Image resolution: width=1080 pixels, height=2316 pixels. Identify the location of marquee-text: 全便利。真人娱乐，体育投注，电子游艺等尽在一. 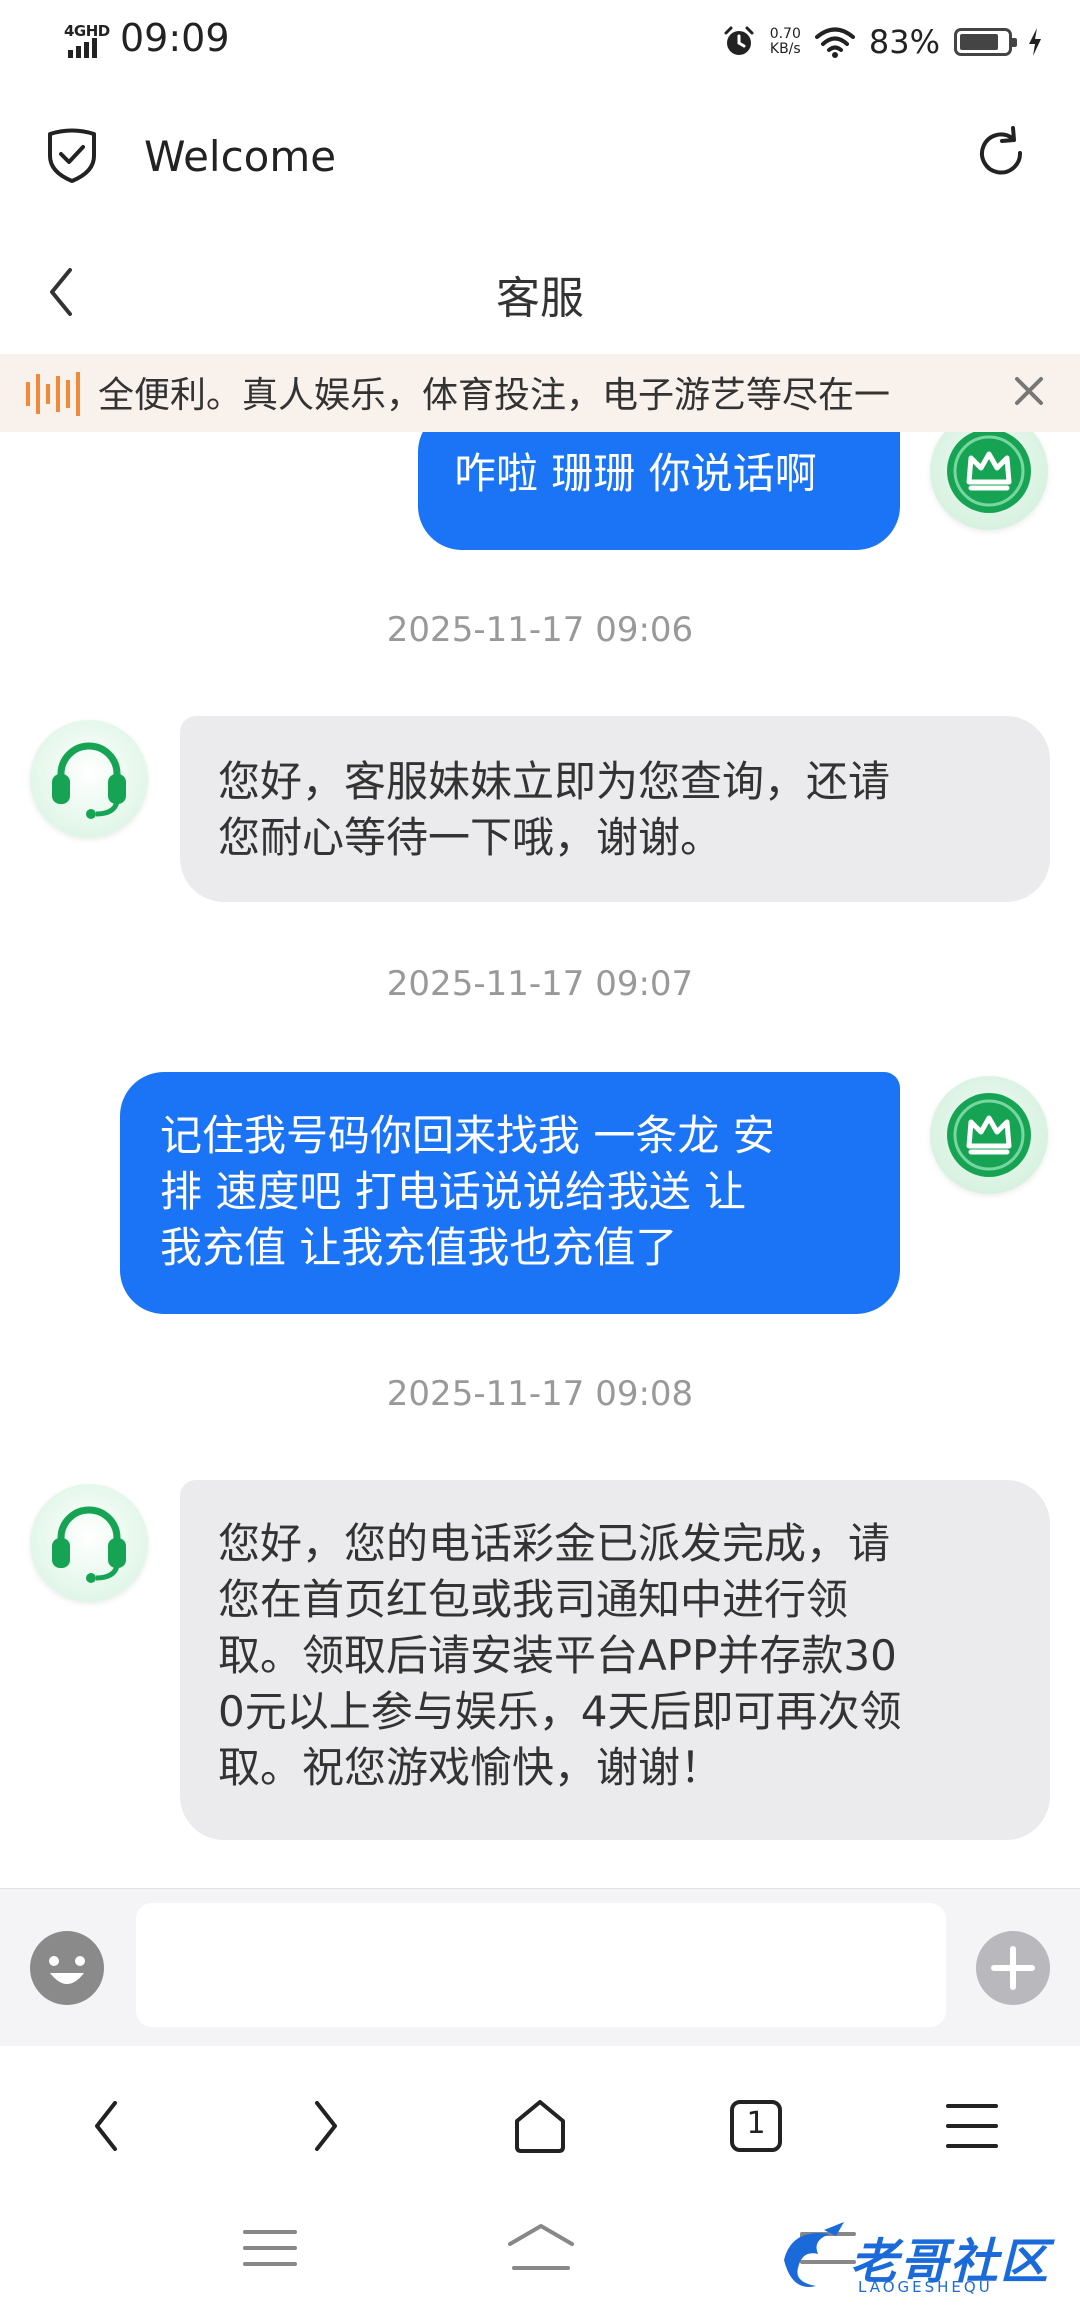
(494, 395).